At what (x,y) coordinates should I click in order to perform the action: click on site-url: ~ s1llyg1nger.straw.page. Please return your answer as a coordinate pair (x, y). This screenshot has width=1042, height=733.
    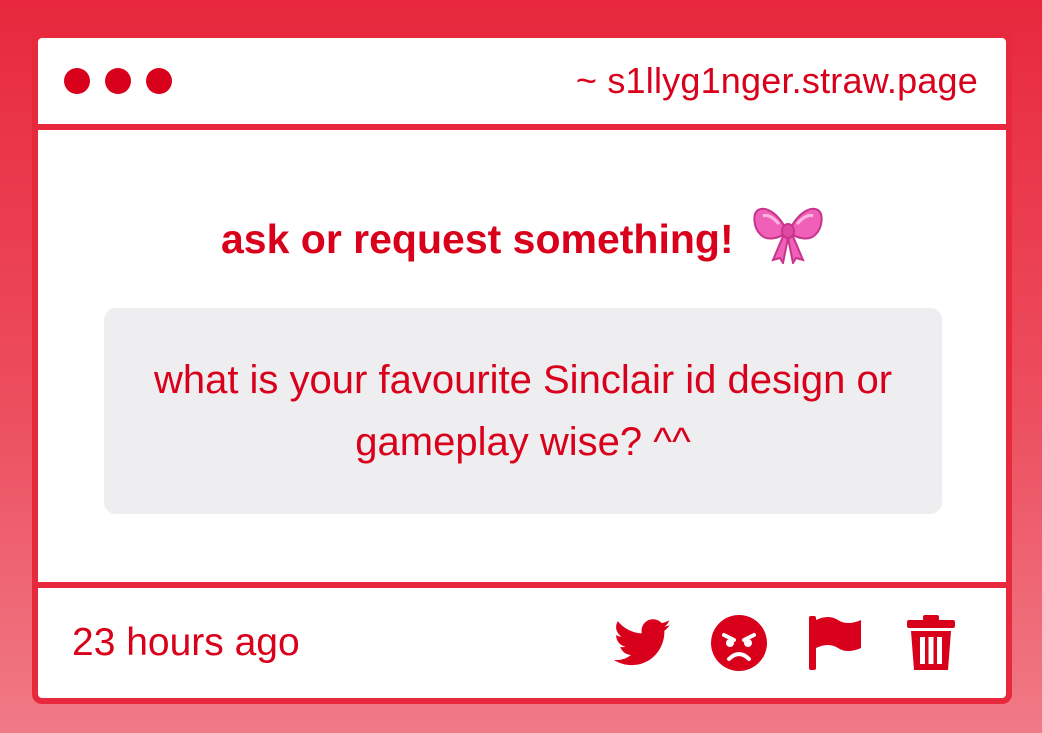
    Looking at the image, I should click on (777, 81).